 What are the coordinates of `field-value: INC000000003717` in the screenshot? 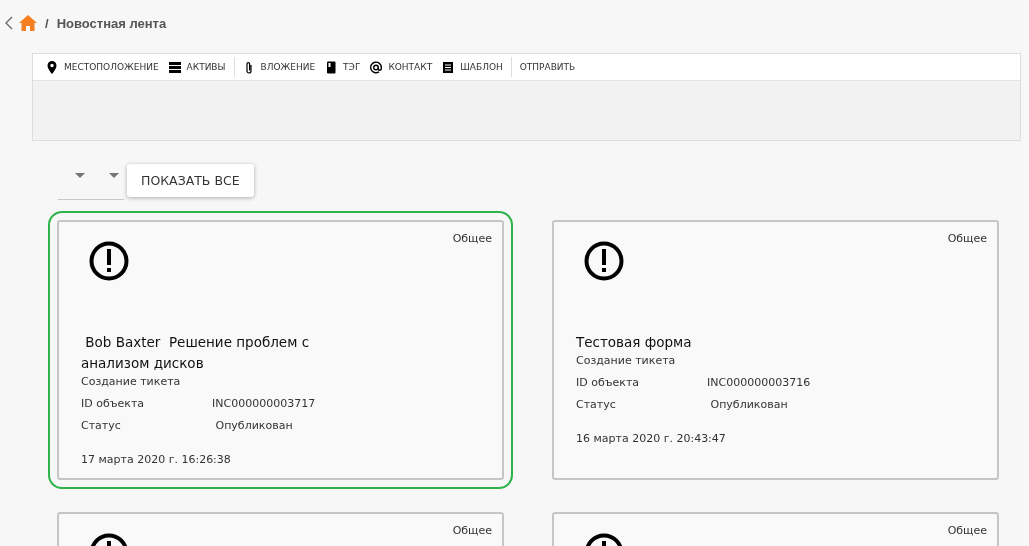 It's located at (264, 403).